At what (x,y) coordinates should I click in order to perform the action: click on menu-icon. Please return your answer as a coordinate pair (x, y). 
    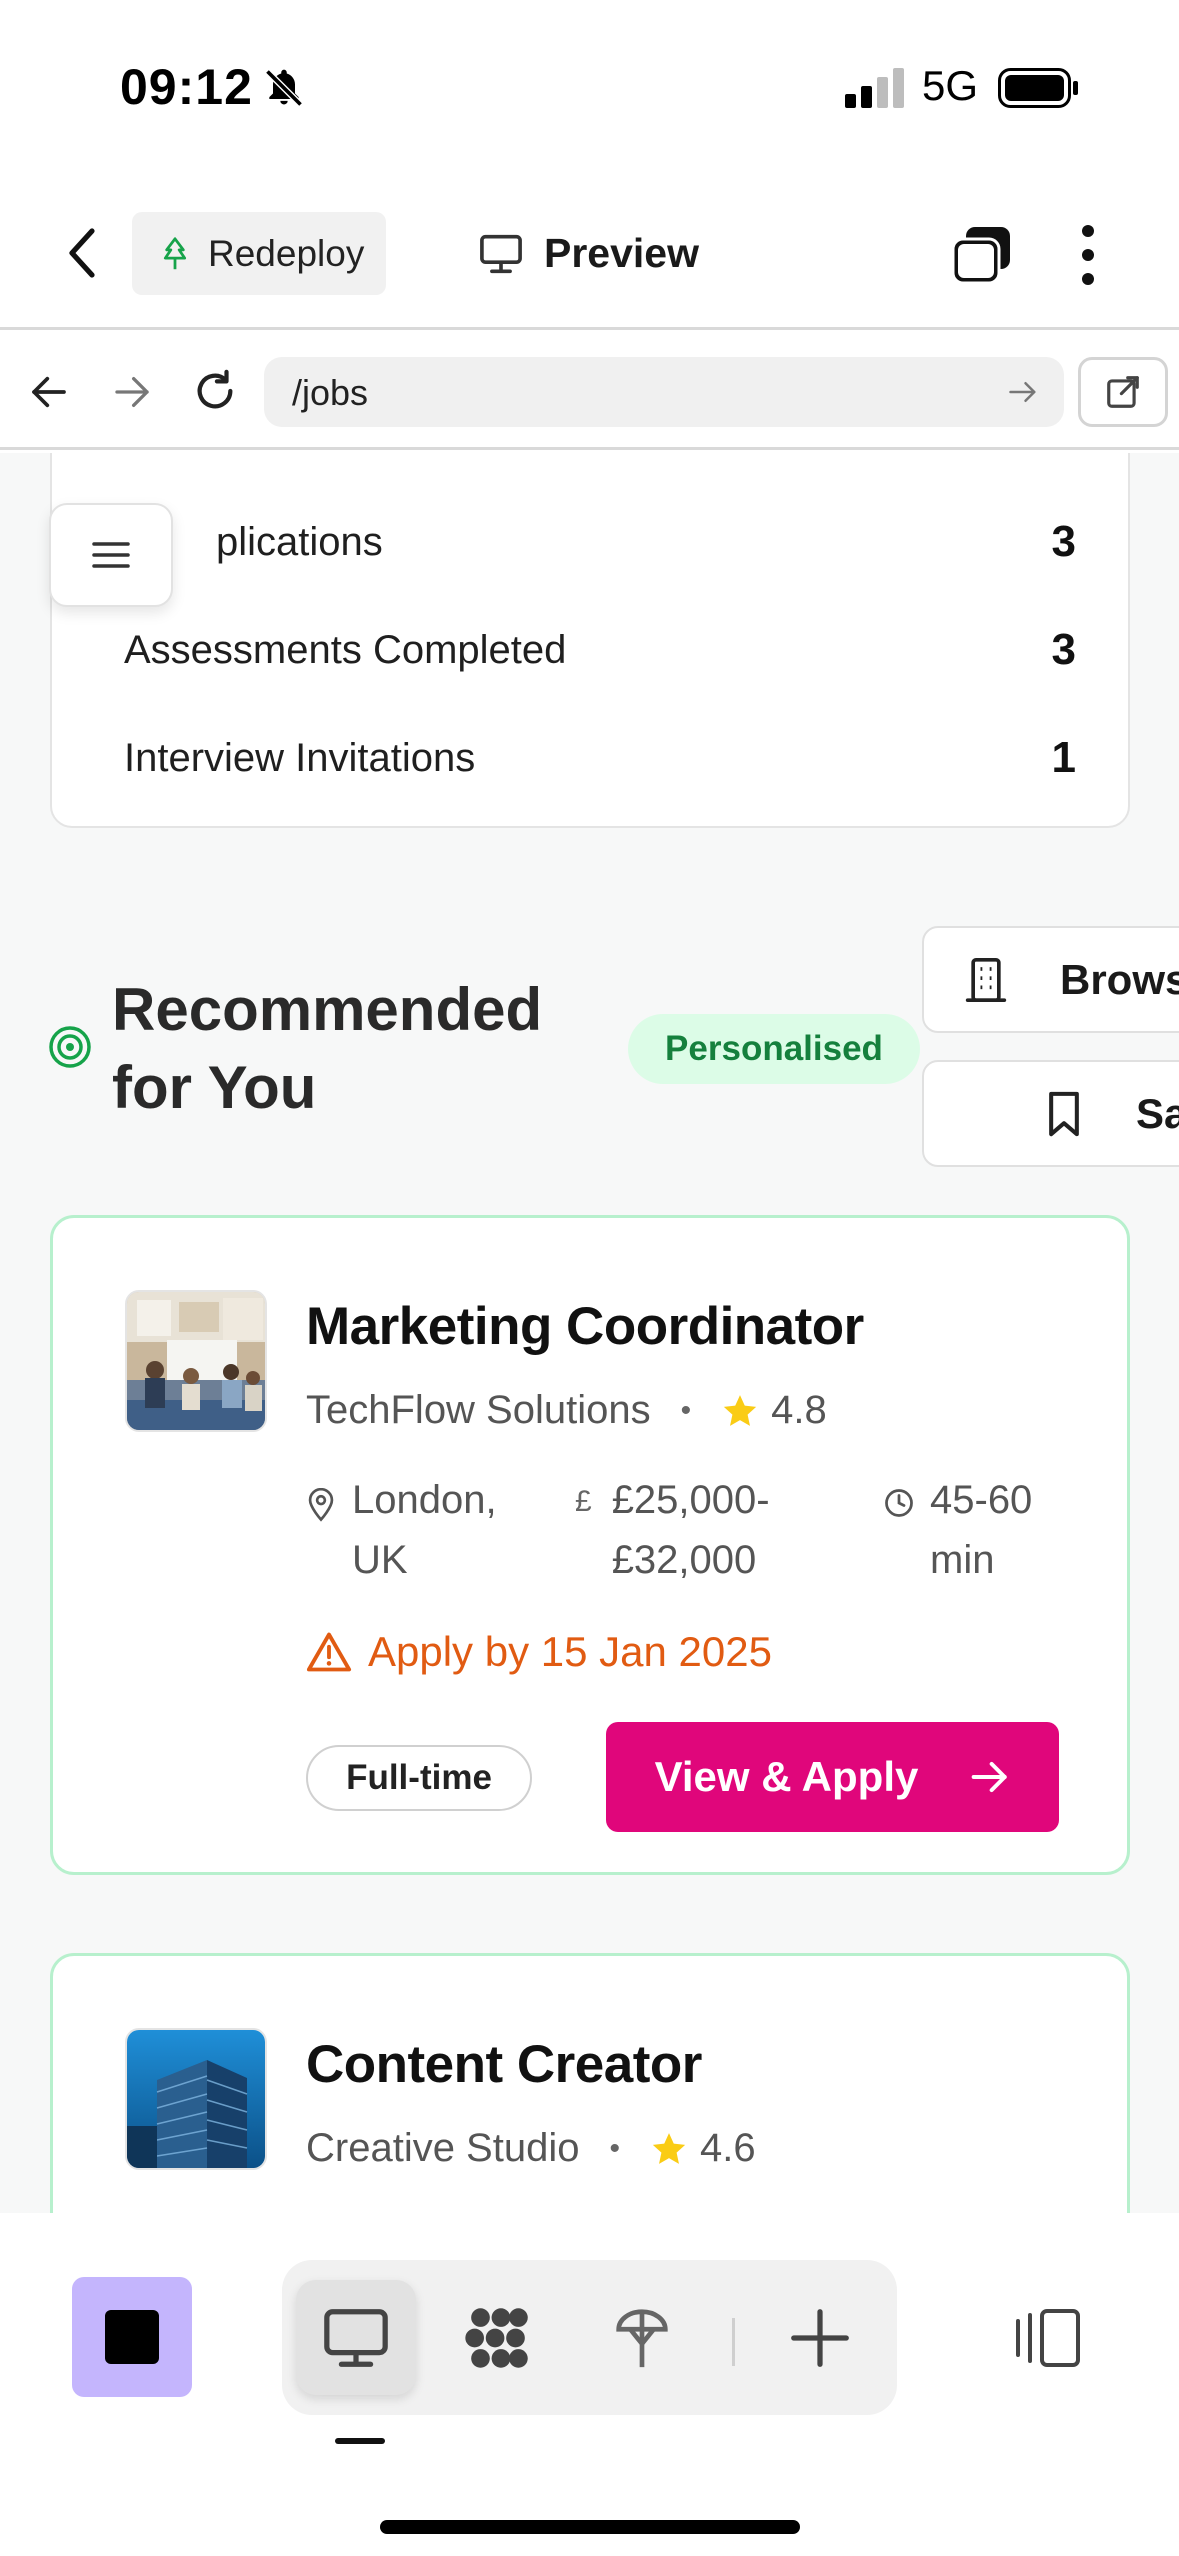
    Looking at the image, I should click on (111, 555).